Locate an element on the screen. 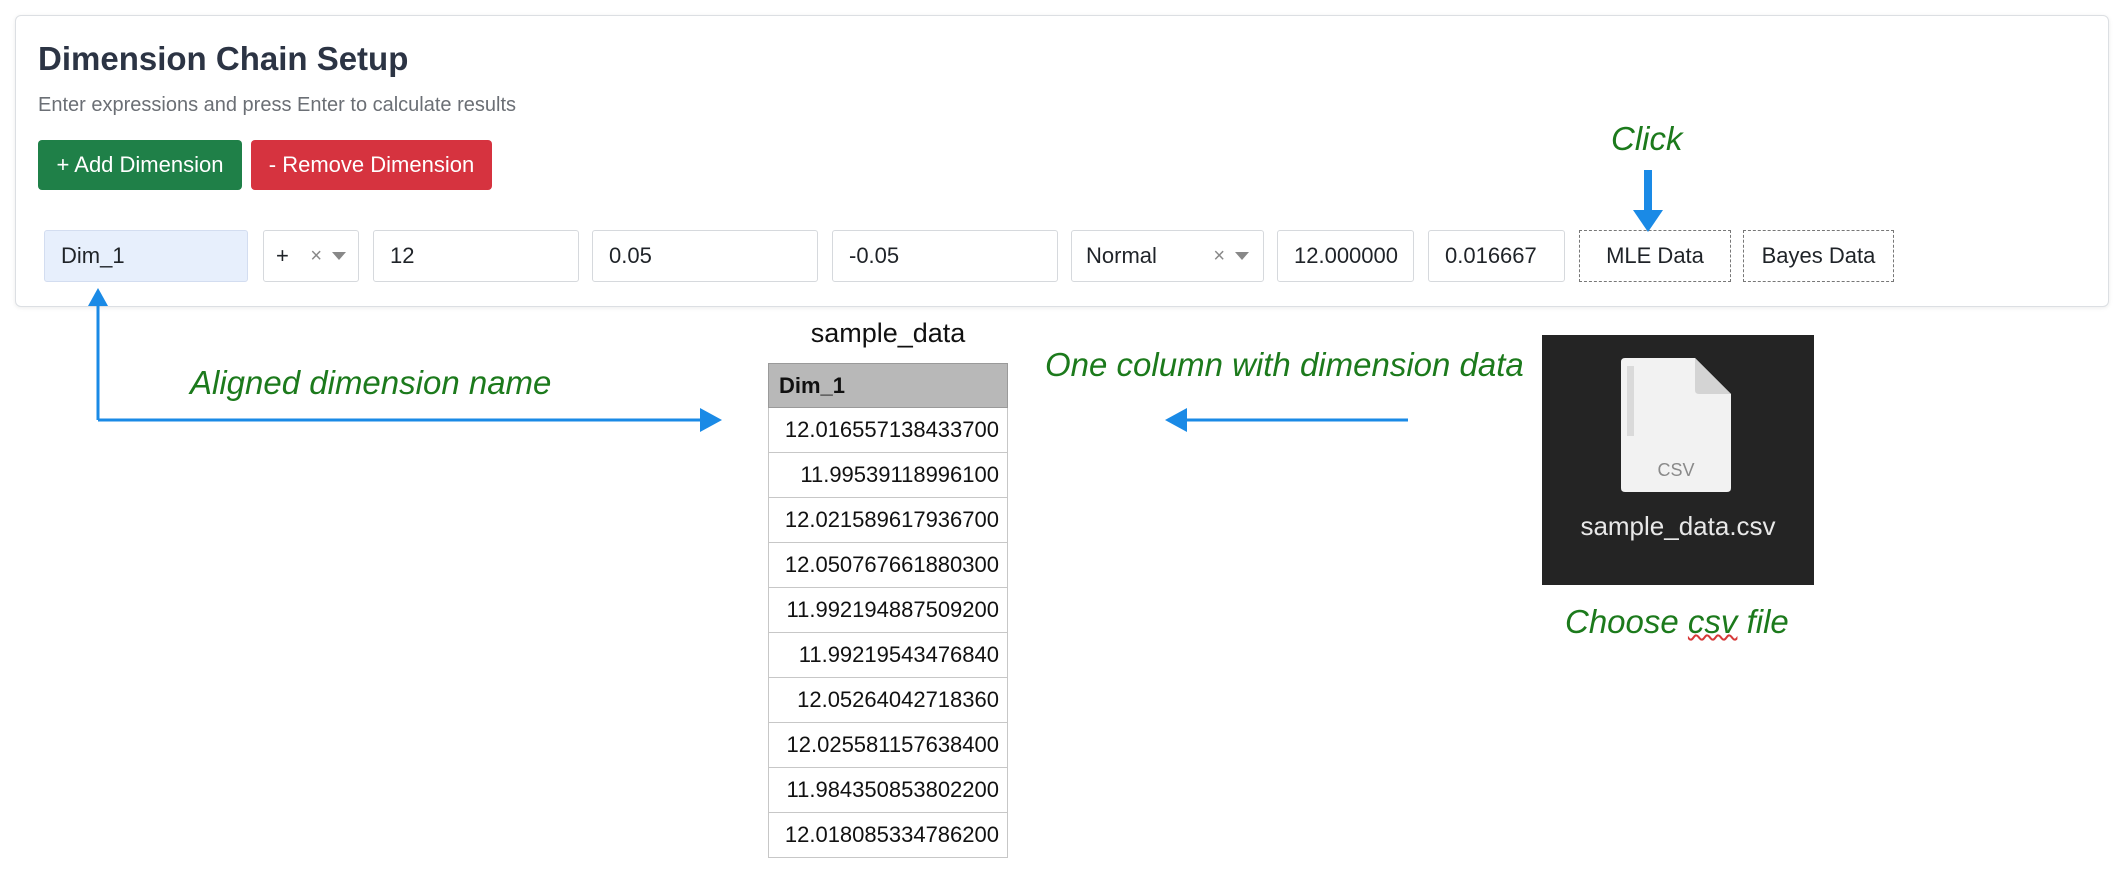  table-cell: 11.992194887509200 is located at coordinates (888, 610).